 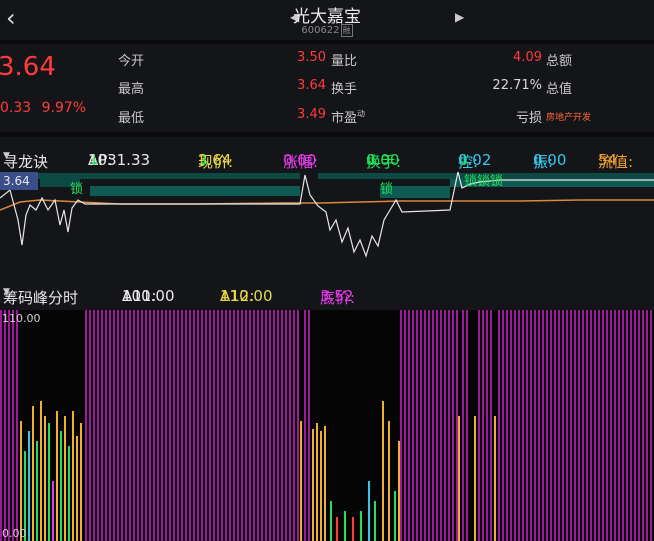 What do you see at coordinates (568, 116) in the screenshot?
I see `industry-tag: 房地产开发` at bounding box center [568, 116].